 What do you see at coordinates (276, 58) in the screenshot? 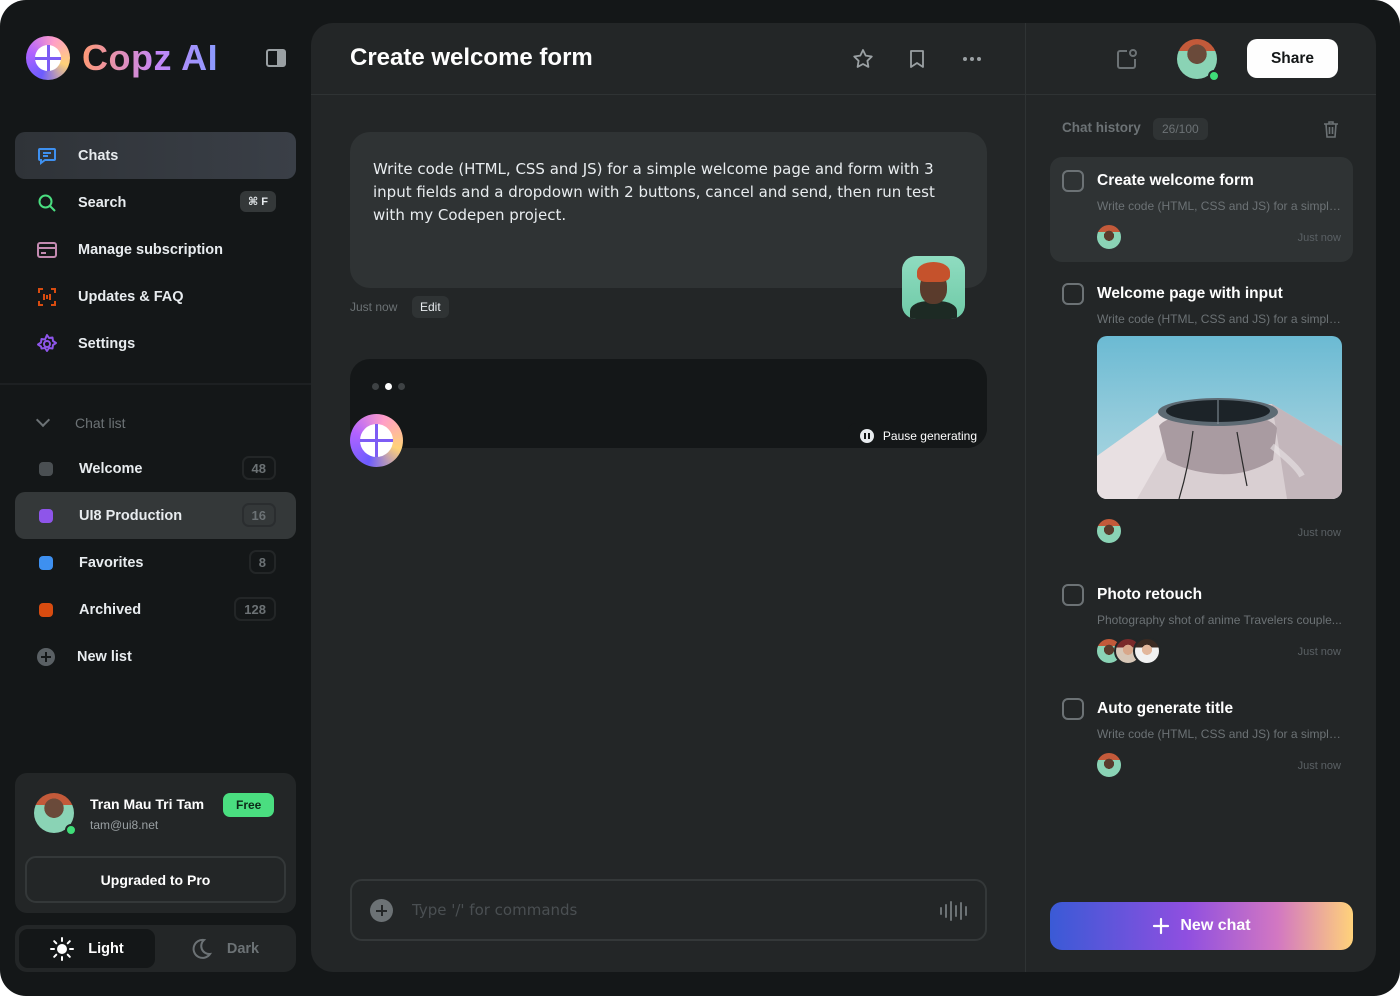
I see `sidebar-toggle-icon` at bounding box center [276, 58].